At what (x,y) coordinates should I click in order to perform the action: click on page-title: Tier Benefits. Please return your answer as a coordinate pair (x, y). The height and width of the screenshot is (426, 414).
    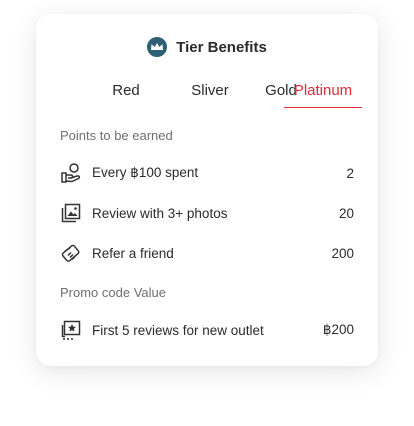
    Looking at the image, I should click on (221, 47).